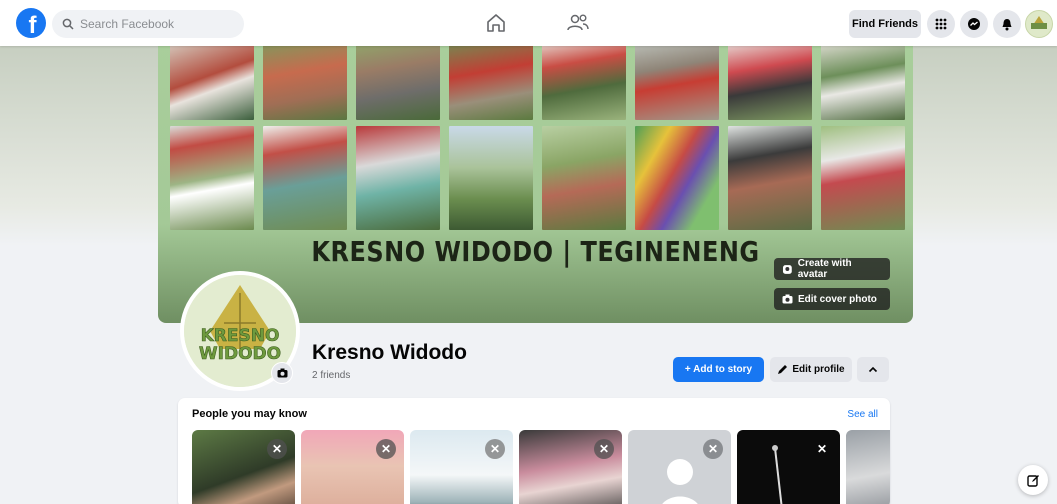  Describe the element at coordinates (155, 24) in the screenshot. I see `search-input` at that location.